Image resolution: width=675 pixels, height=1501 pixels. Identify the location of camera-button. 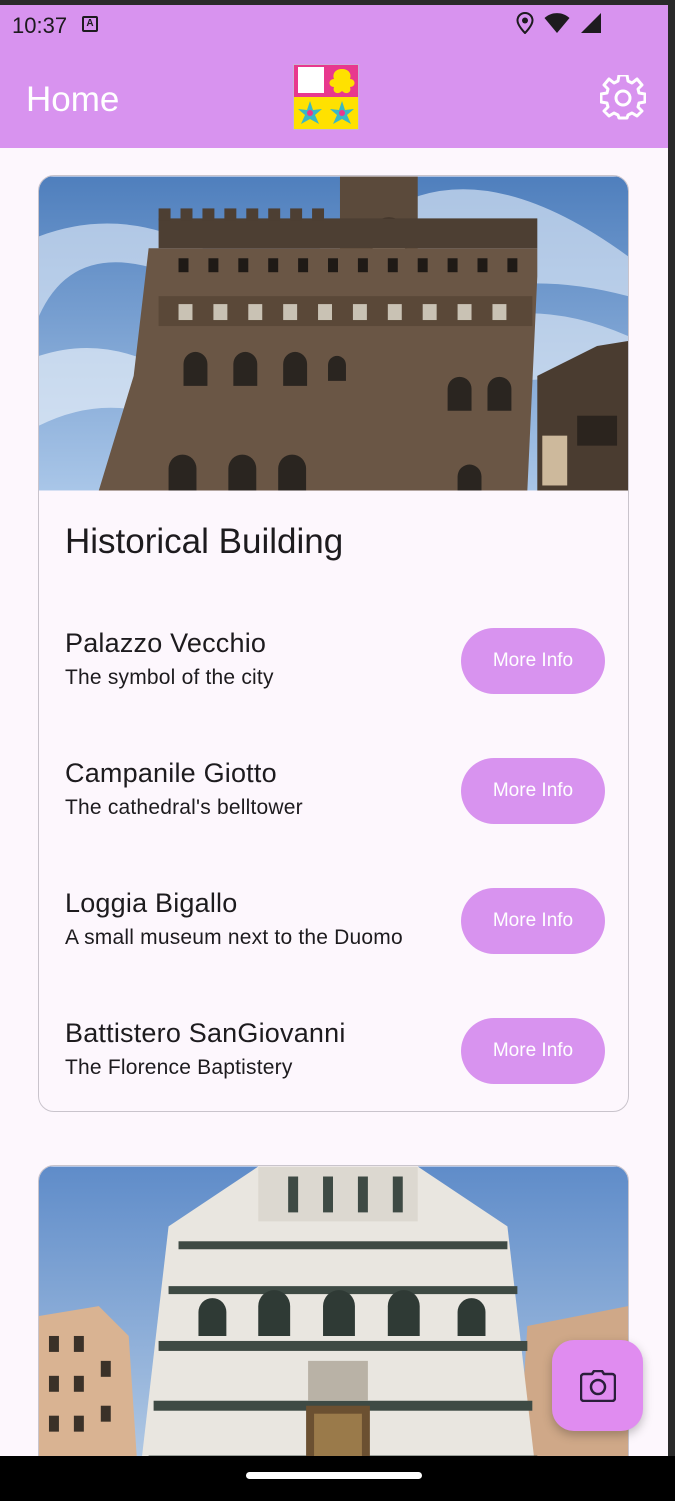
(597, 1385).